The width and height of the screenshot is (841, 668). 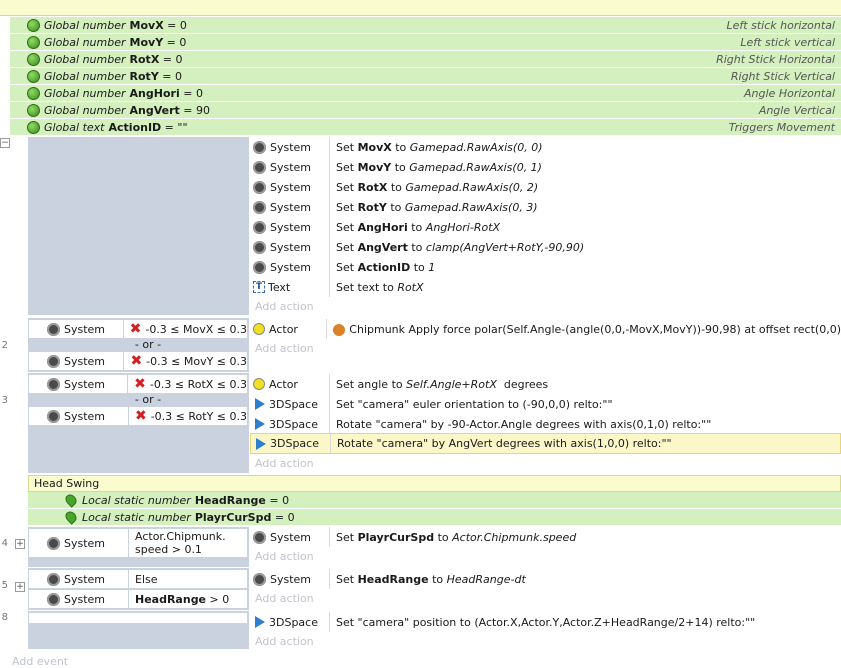 What do you see at coordinates (146, 25) in the screenshot?
I see `variable-name: MovX` at bounding box center [146, 25].